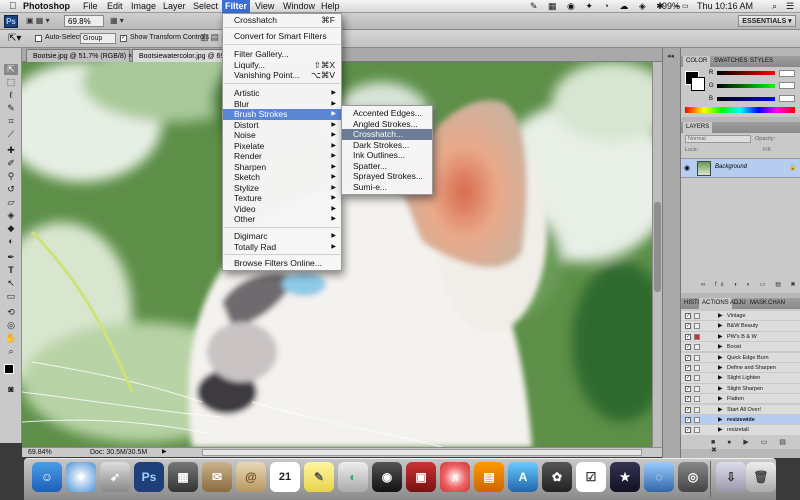 This screenshot has width=800, height=500. Describe the element at coordinates (14, 38) in the screenshot. I see `move-tool-icon: ⇱▾` at that location.